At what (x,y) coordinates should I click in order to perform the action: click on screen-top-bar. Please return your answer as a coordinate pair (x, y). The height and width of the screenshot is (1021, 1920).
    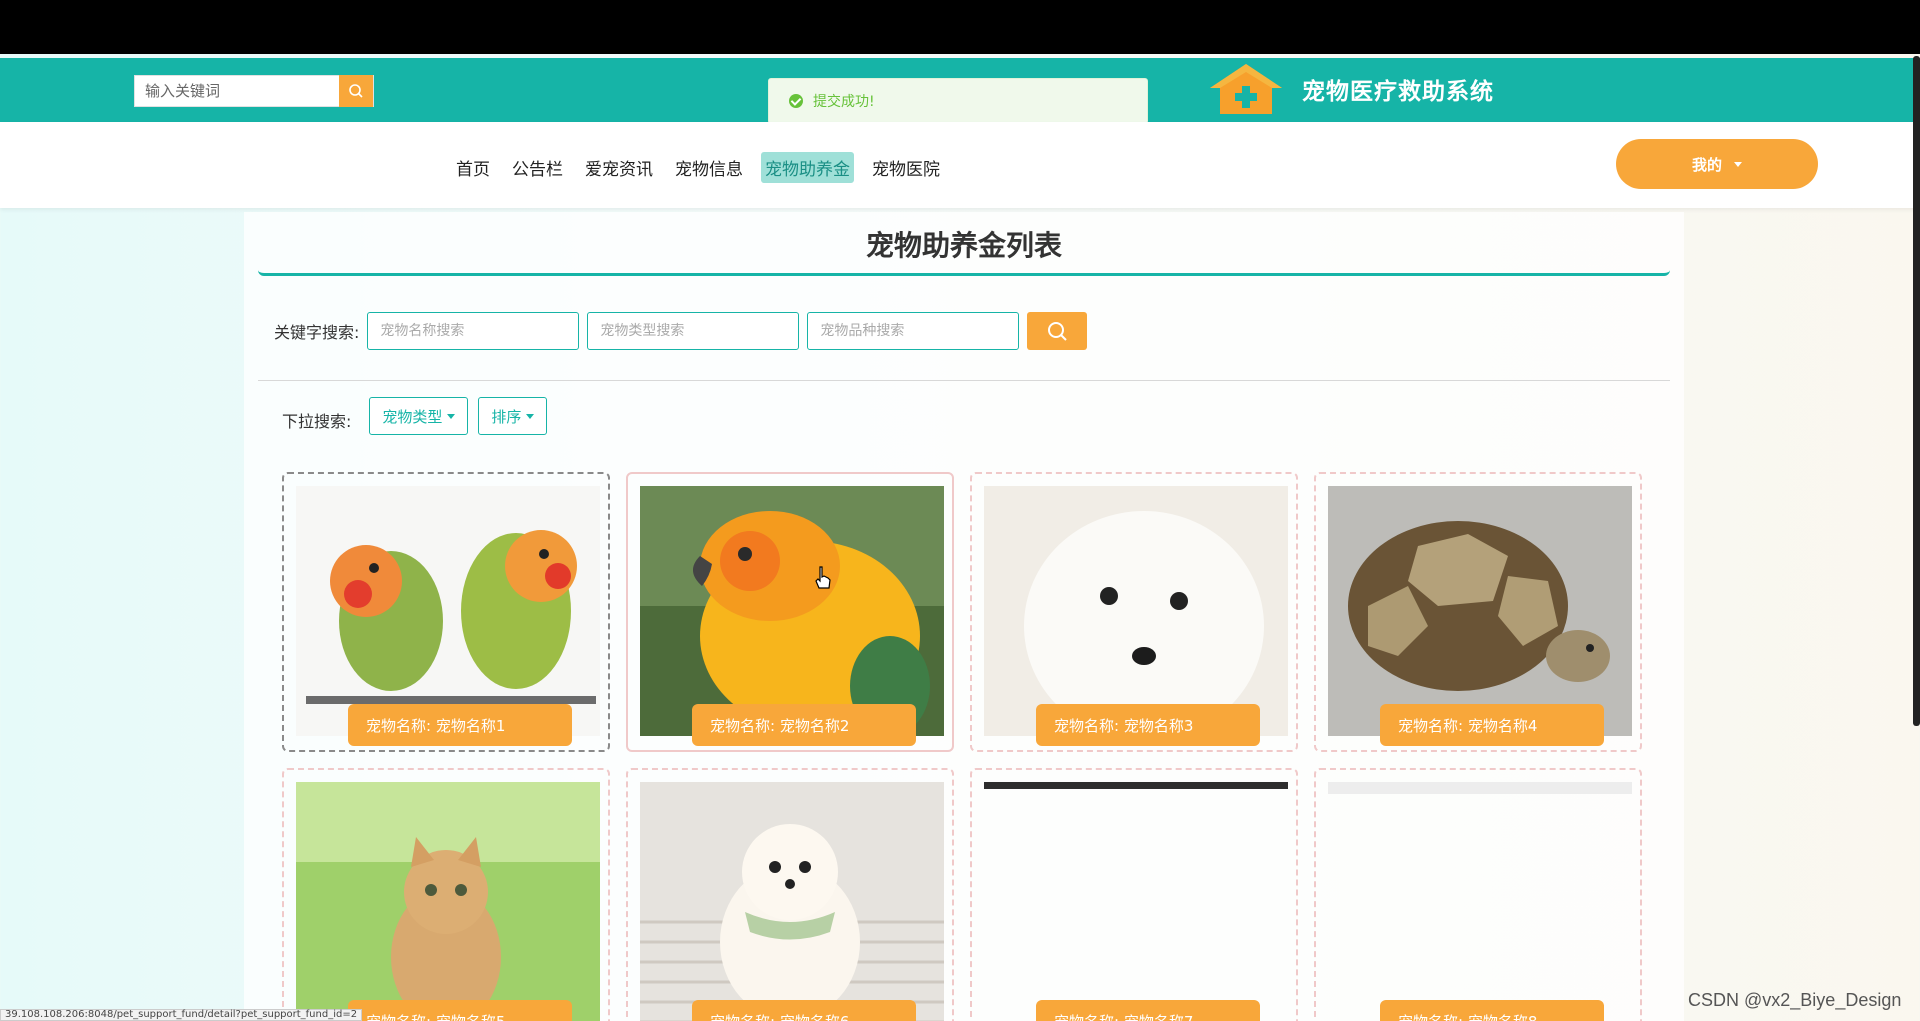
    Looking at the image, I should click on (960, 27).